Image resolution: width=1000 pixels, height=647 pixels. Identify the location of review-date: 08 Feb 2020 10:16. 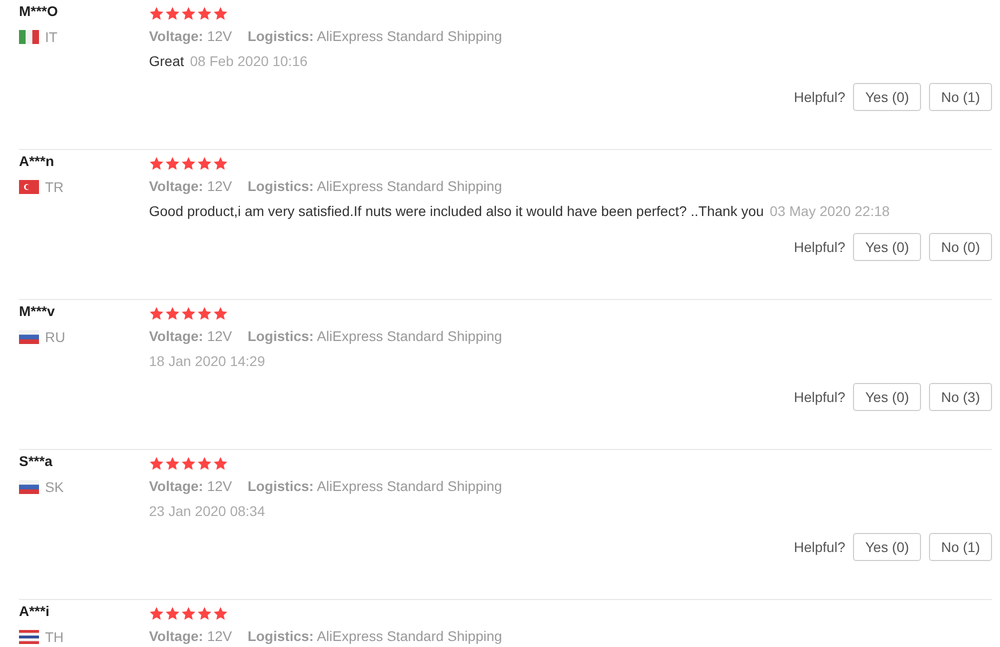
(249, 61).